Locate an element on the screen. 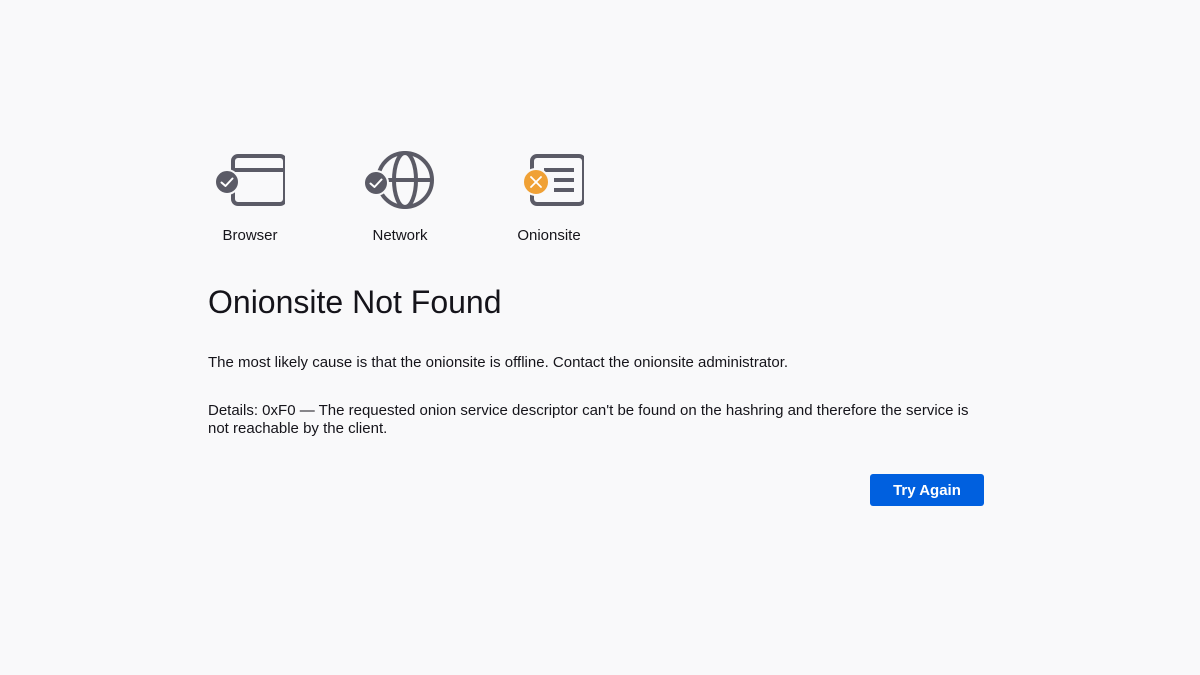  browser-window-icon is located at coordinates (249, 180).